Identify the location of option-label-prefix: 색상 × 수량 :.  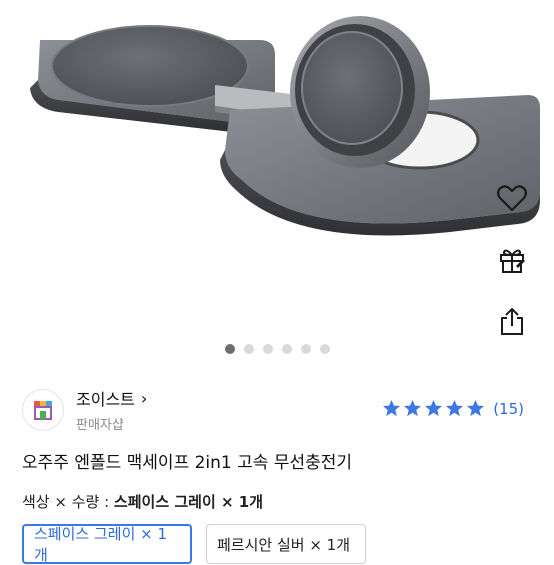
(66, 502).